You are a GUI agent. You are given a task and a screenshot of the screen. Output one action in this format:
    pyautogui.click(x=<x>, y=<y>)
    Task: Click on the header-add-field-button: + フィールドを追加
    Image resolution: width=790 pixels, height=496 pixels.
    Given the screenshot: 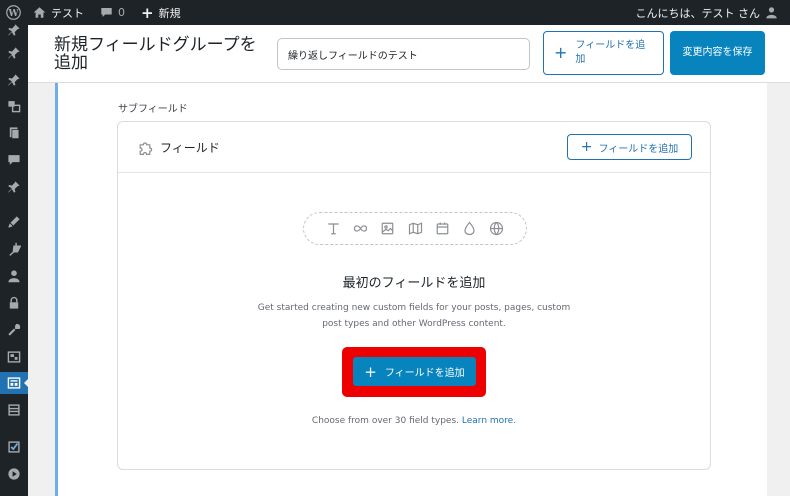 What is the action you would take?
    pyautogui.click(x=603, y=53)
    